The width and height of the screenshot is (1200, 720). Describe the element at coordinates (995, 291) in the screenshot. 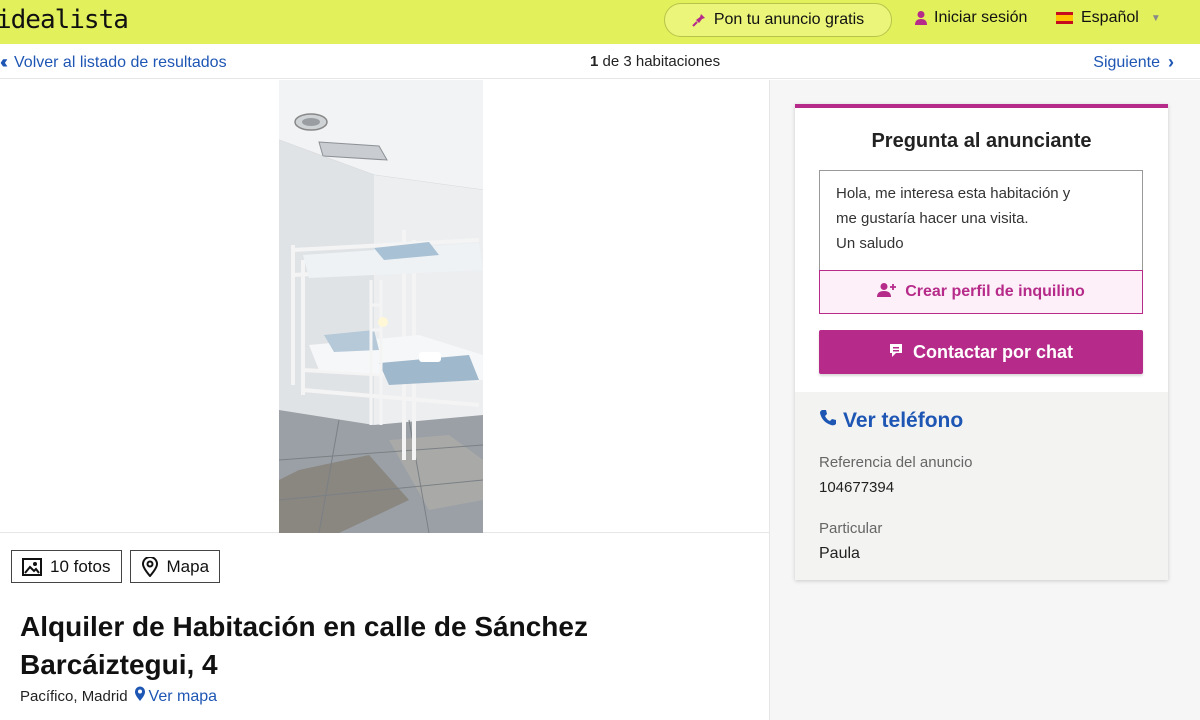

I see `create-tenant-profile-label: Crear perfil de inquilino` at that location.